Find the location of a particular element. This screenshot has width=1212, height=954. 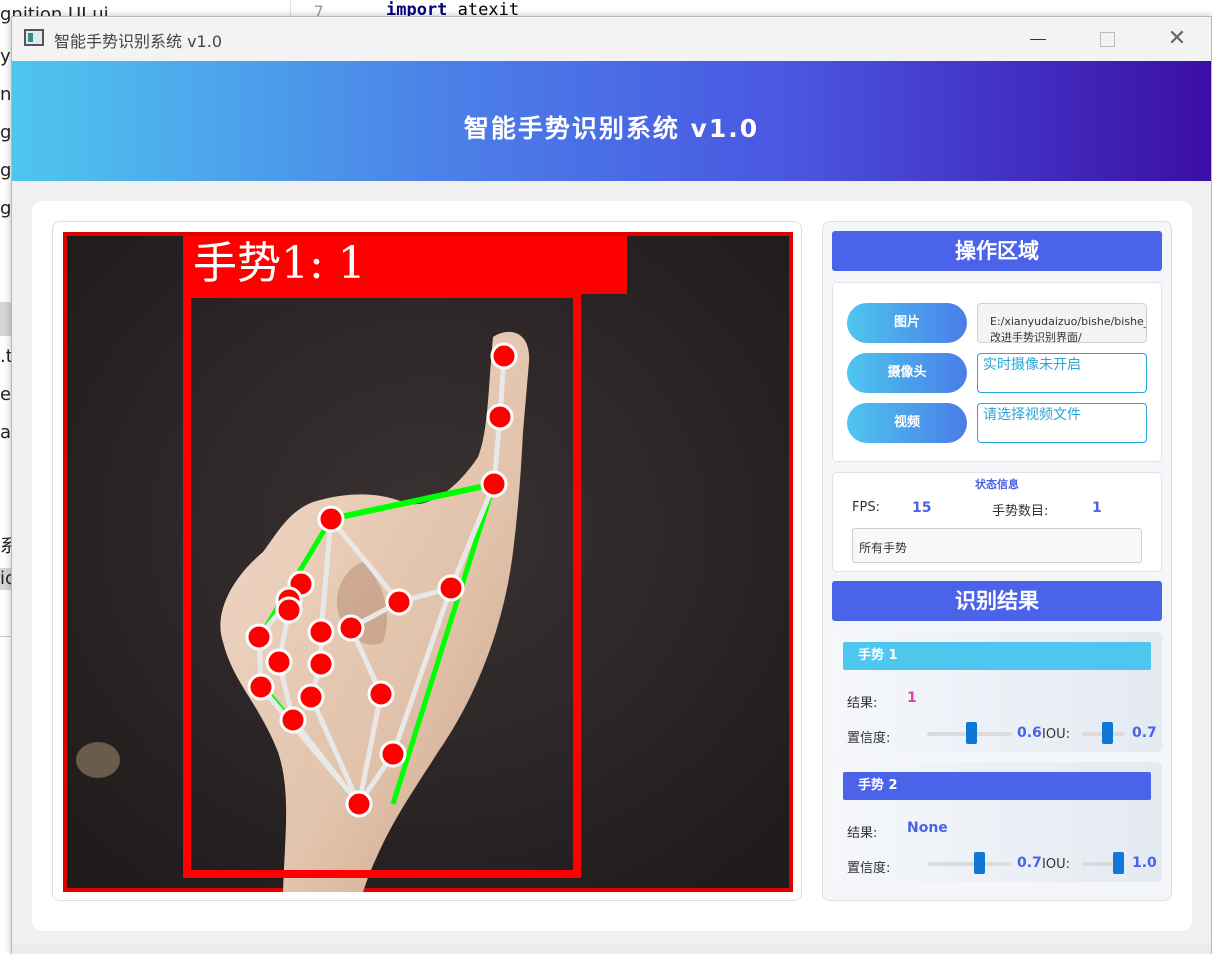

ide-left-text: y is located at coordinates (5, 56).